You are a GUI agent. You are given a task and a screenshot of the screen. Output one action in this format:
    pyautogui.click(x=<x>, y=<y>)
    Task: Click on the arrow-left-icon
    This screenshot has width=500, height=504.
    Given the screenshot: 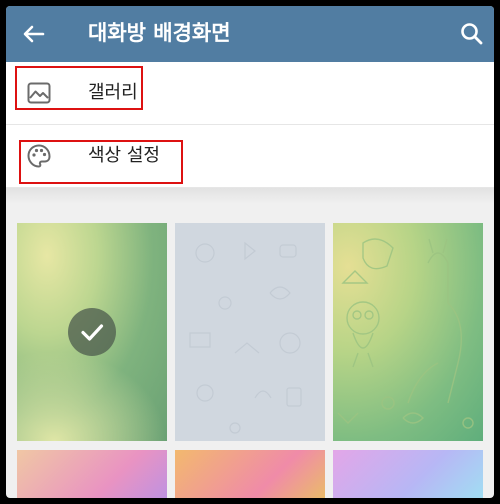 What is the action you would take?
    pyautogui.click(x=34, y=34)
    